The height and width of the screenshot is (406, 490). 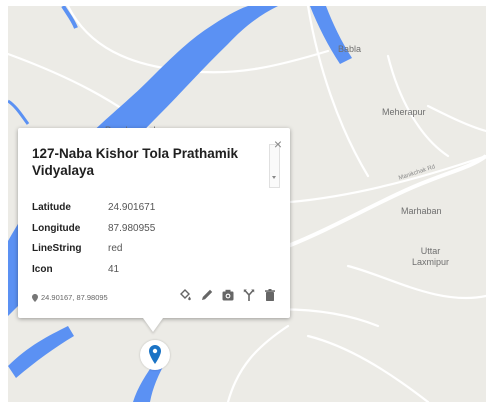 What do you see at coordinates (430, 251) in the screenshot?
I see `place-label-uttar-laxmipur-line1: Uttar` at bounding box center [430, 251].